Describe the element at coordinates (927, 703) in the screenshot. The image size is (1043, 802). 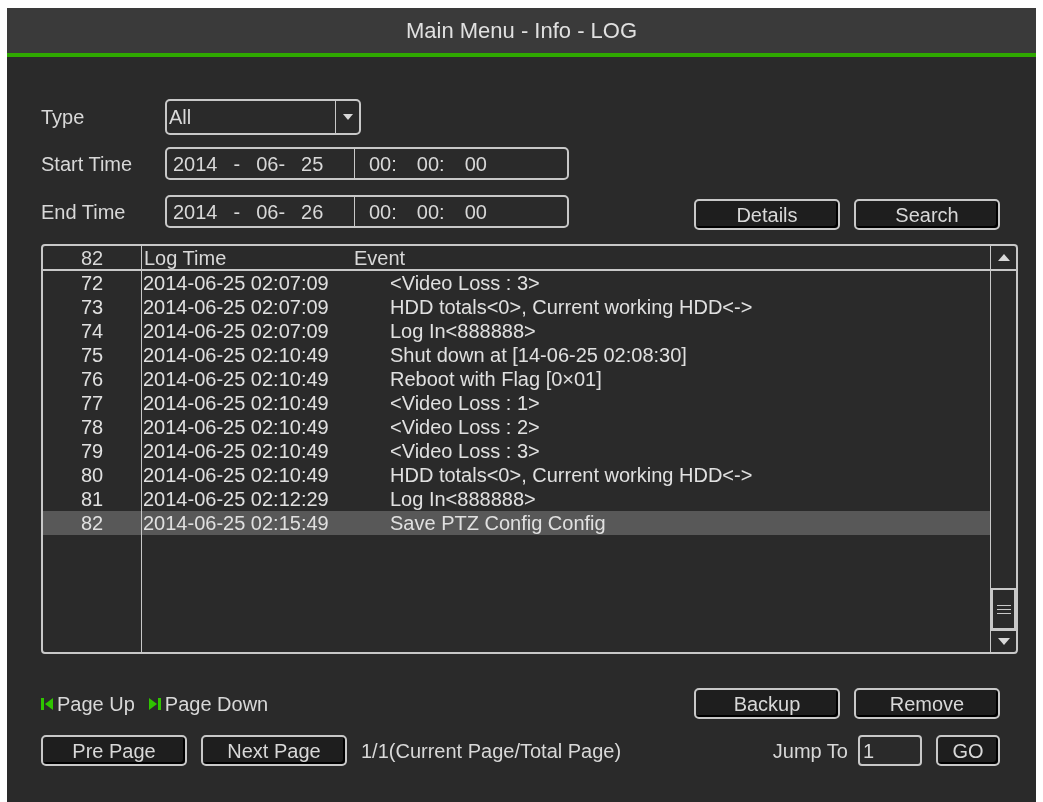
I see `remove-button: Remove` at that location.